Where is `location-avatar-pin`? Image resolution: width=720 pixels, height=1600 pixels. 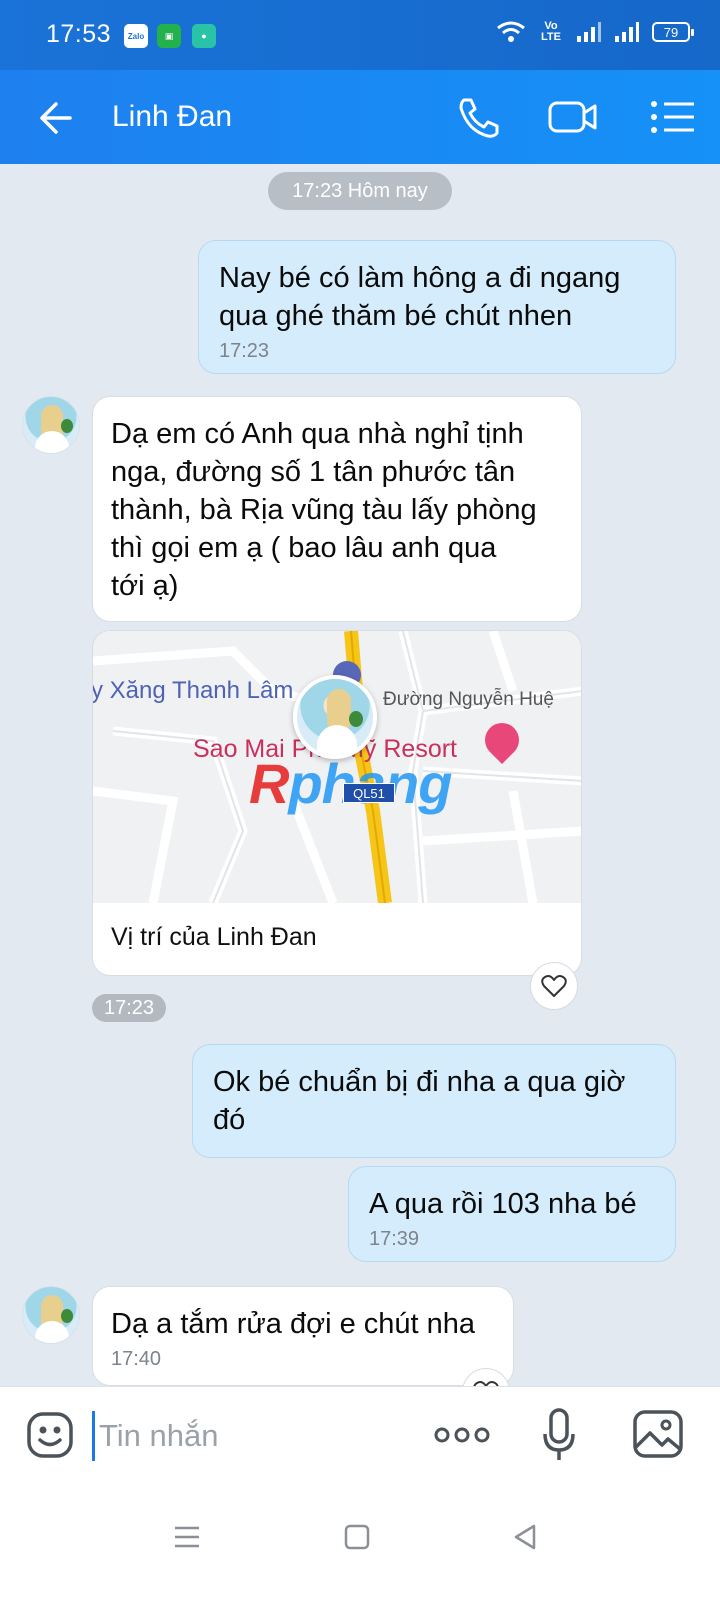
location-avatar-pin is located at coordinates (335, 717).